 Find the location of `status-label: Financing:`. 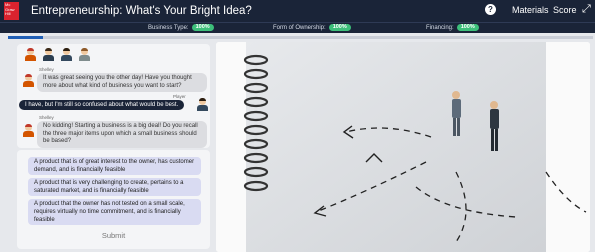

status-label: Financing: is located at coordinates (440, 27).